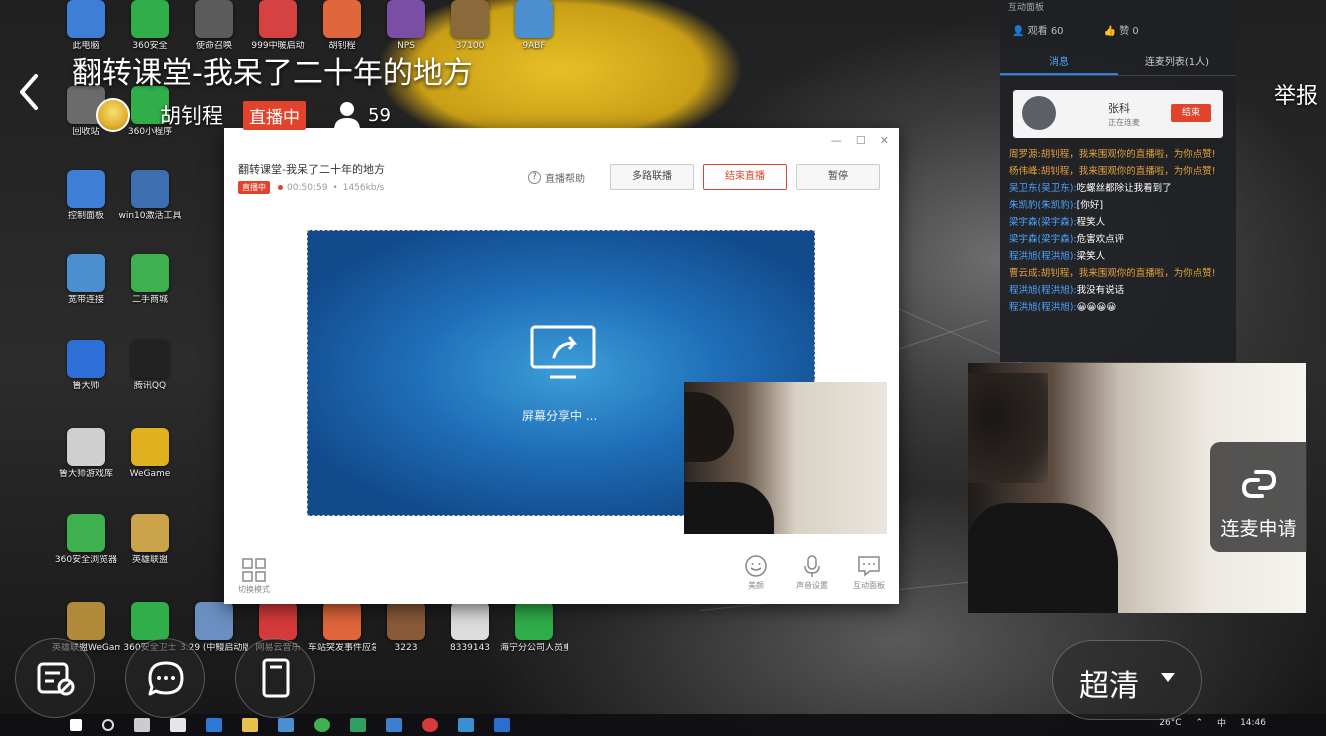 The height and width of the screenshot is (736, 1326). What do you see at coordinates (838, 177) in the screenshot?
I see `pause-button: 暂停` at bounding box center [838, 177].